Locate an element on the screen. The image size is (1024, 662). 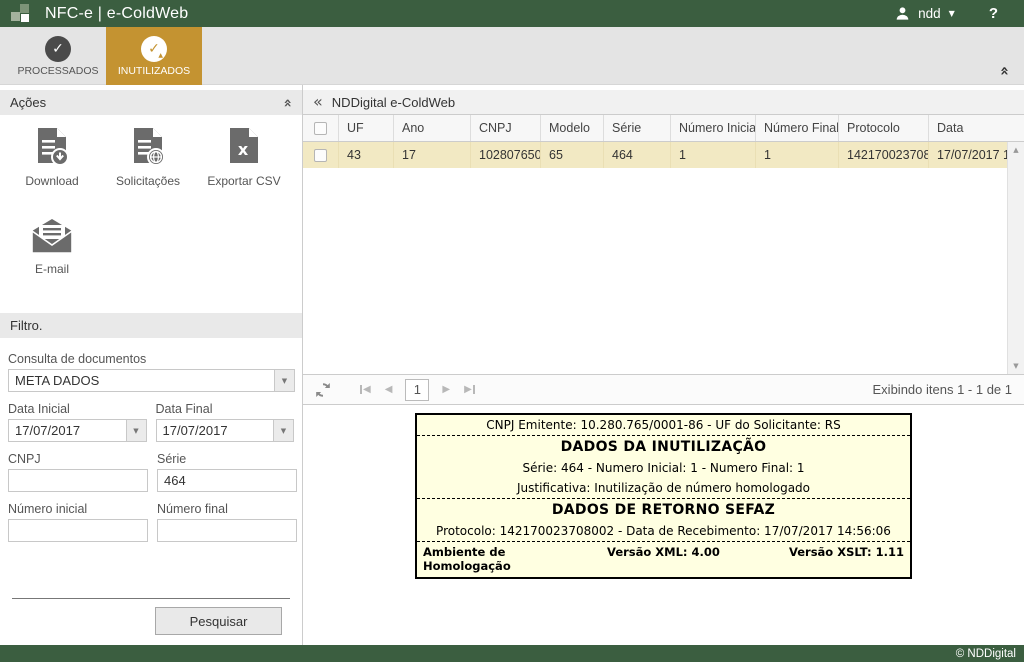
user-menu: ndd is located at coordinates (929, 13).